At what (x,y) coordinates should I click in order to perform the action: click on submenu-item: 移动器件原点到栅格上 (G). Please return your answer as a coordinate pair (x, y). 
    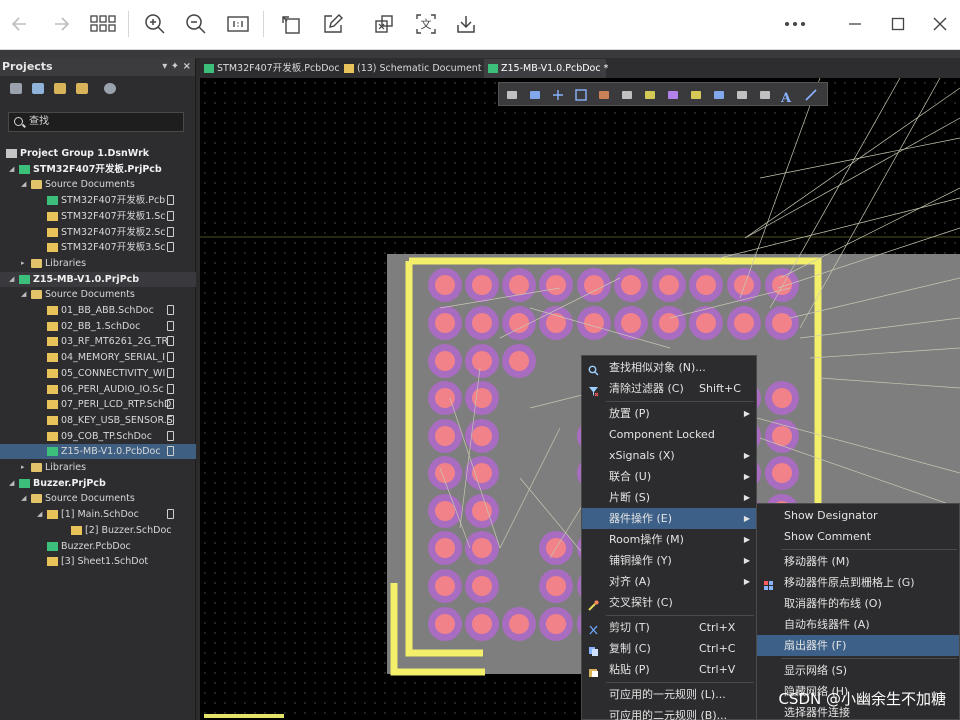
    Looking at the image, I should click on (858, 582).